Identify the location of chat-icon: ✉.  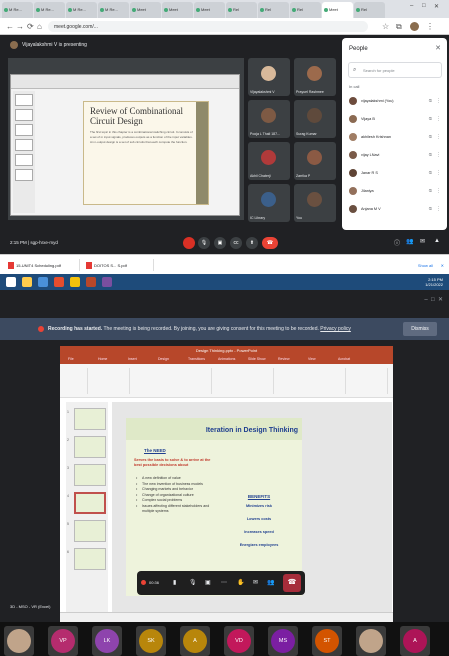
(422, 241).